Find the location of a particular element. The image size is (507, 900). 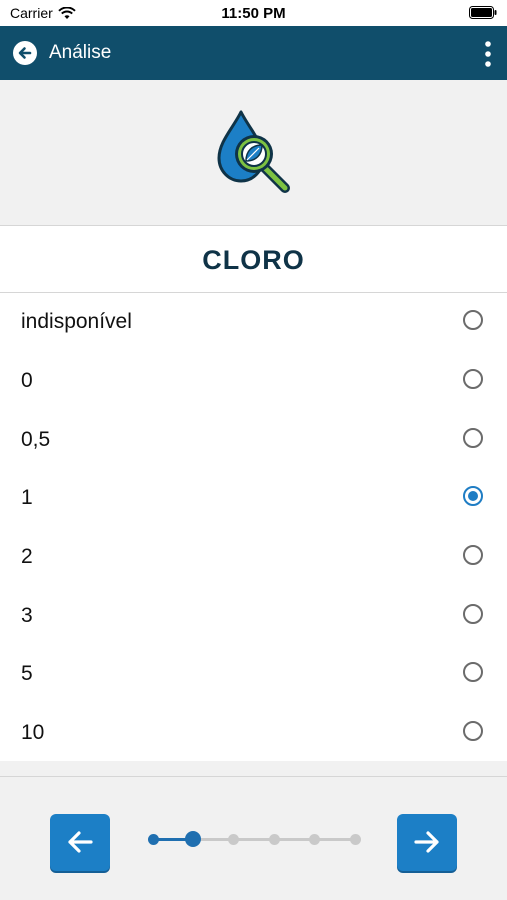

status-time: 11:50 PM is located at coordinates (253, 13).